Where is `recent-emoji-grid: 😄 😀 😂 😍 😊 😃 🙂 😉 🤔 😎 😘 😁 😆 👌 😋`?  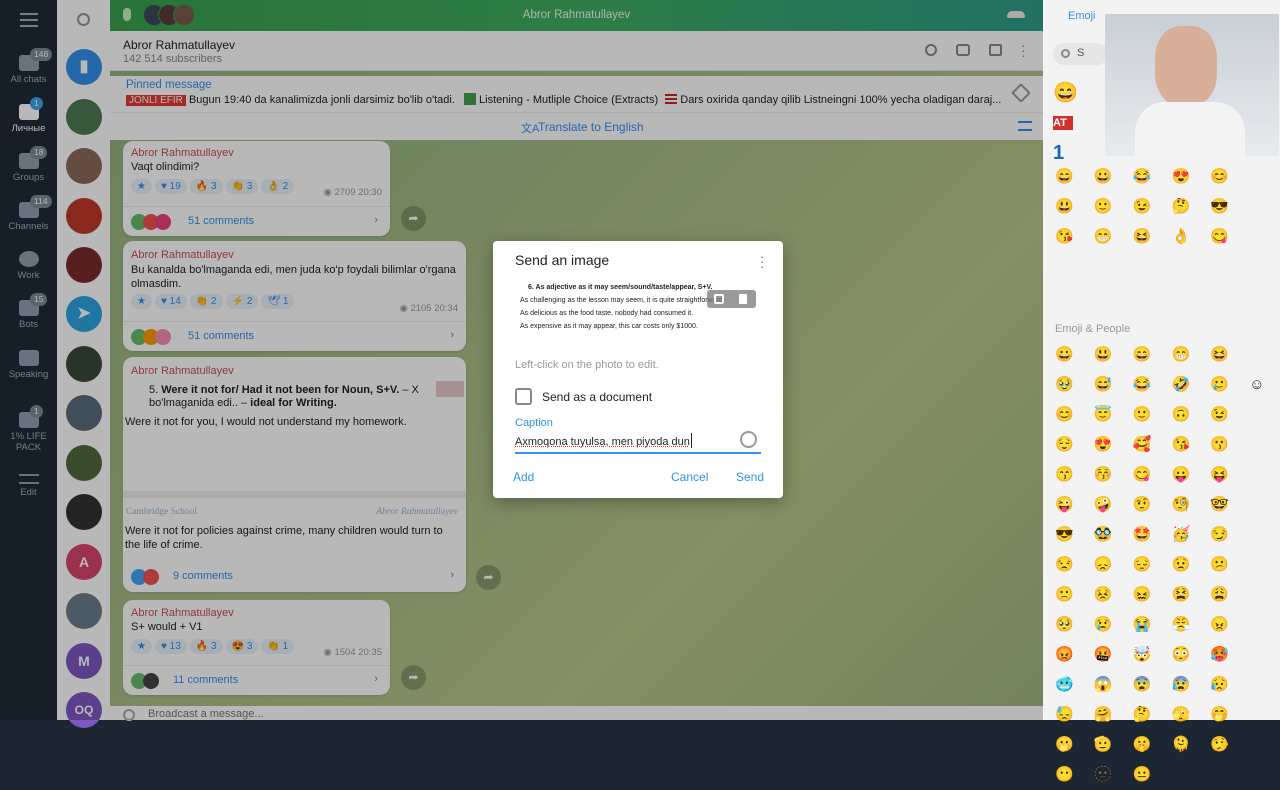 recent-emoji-grid: 😄 😀 😂 😍 😊 😃 🙂 😉 🤔 😎 😘 😁 😆 👌 😋 is located at coordinates (1165, 207).